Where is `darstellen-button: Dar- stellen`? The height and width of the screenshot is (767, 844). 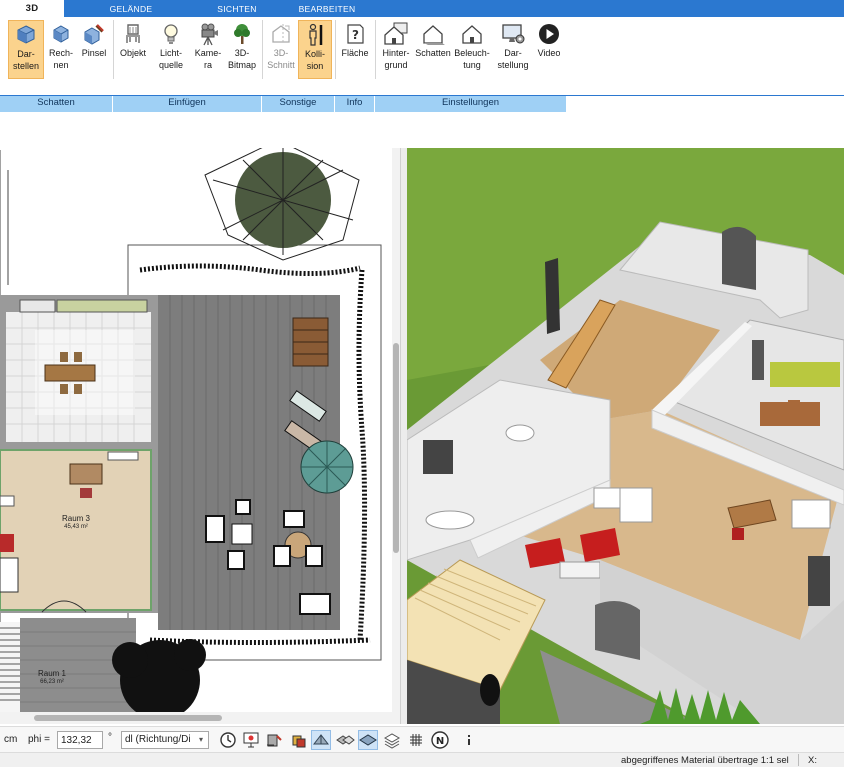
darstellen-button: Dar- stellen is located at coordinates (26, 49).